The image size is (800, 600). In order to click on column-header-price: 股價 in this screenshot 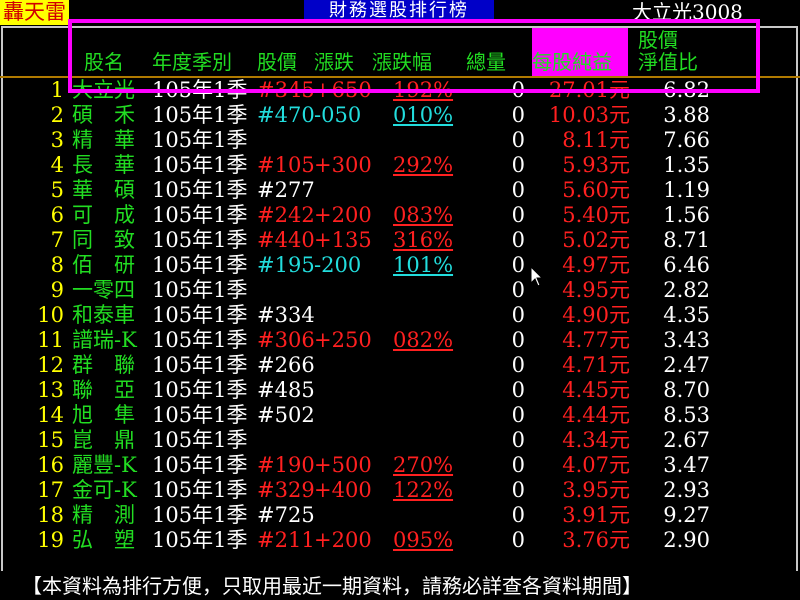, I will do `click(277, 62)`.